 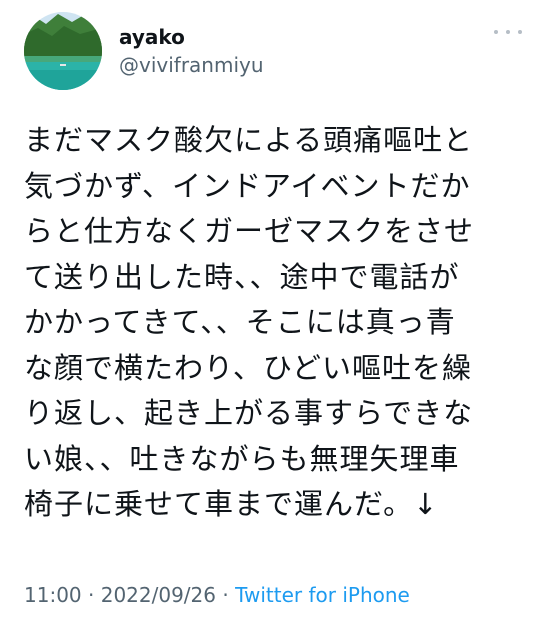 I want to click on more-dots-icon, so click(x=508, y=32).